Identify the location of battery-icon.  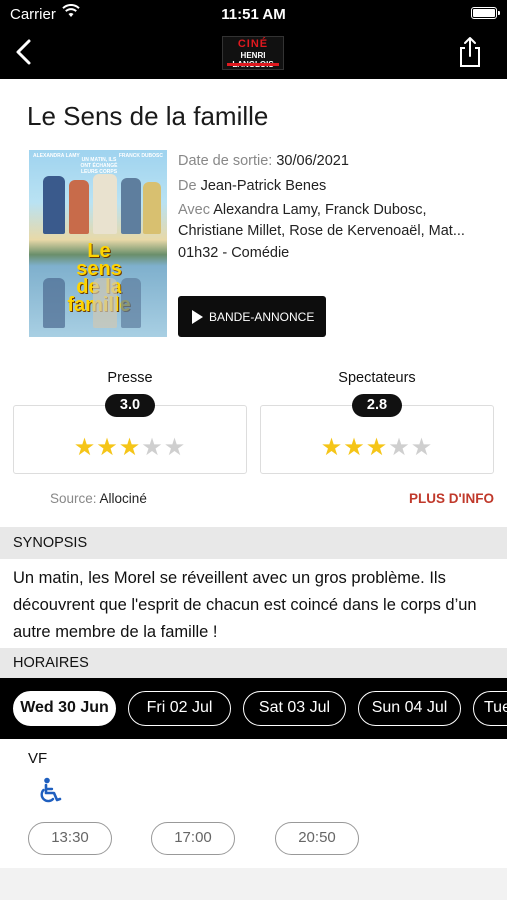
(485, 13).